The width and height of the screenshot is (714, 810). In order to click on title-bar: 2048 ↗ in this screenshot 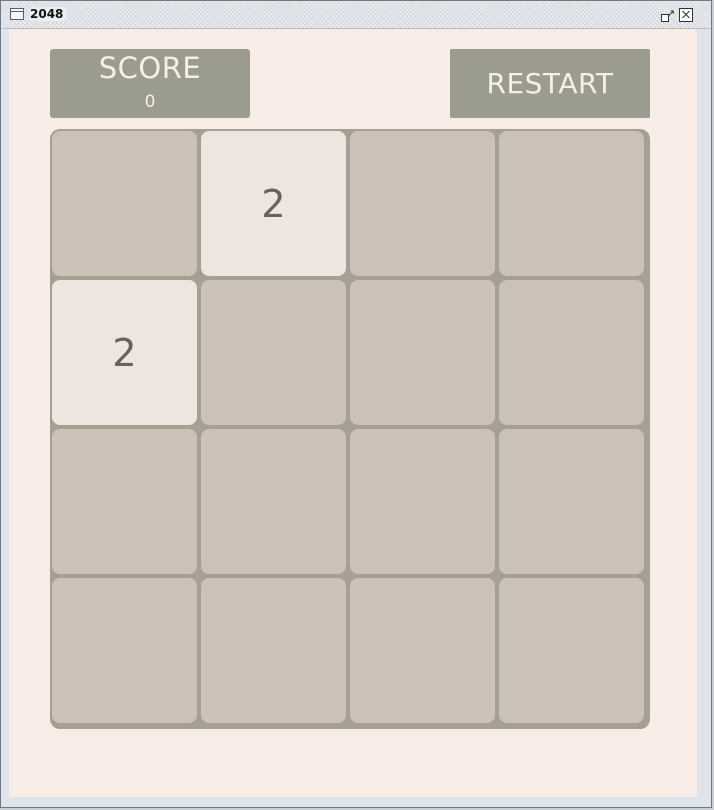, I will do `click(356, 15)`.